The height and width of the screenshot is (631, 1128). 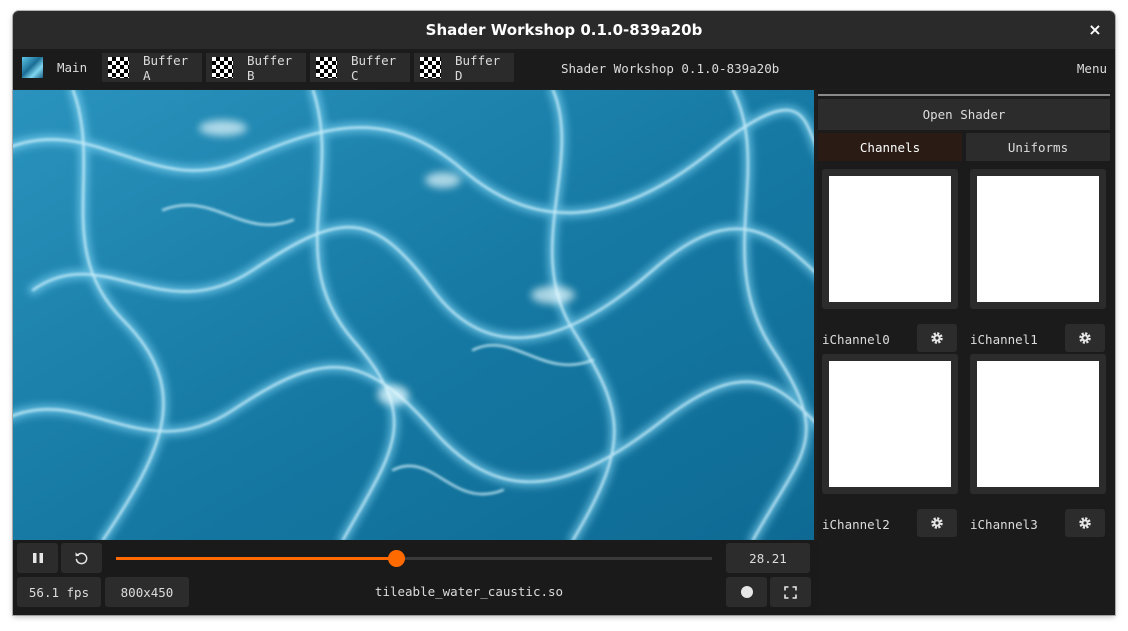 I want to click on channel-label-1: iChannel1, so click(x=1004, y=339).